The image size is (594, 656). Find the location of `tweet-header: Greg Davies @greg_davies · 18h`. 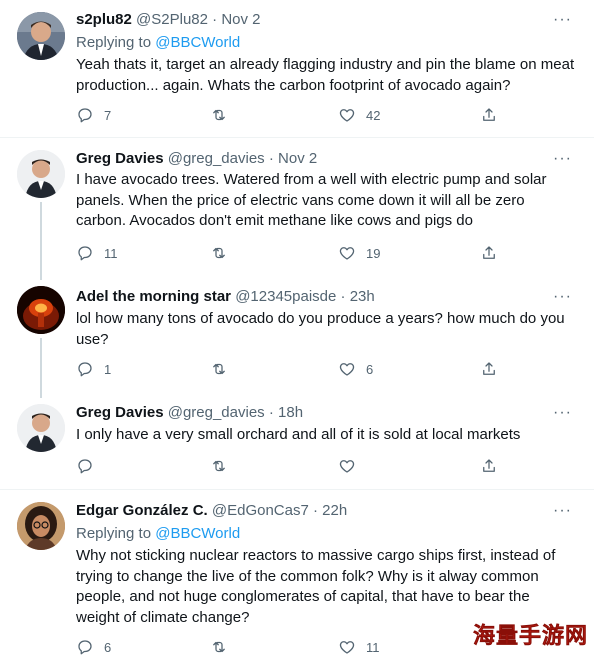

tweet-header: Greg Davies @greg_davies · 18h is located at coordinates (189, 413).